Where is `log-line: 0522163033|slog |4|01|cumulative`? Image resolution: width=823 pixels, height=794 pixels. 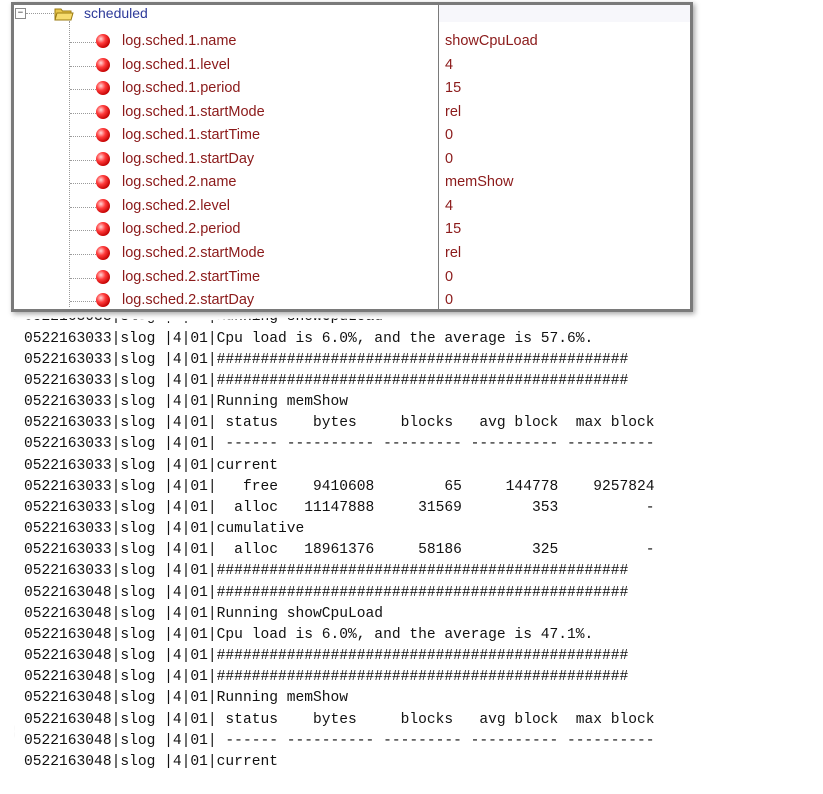
log-line: 0522163033|slog |4|01|cumulative is located at coordinates (164, 529).